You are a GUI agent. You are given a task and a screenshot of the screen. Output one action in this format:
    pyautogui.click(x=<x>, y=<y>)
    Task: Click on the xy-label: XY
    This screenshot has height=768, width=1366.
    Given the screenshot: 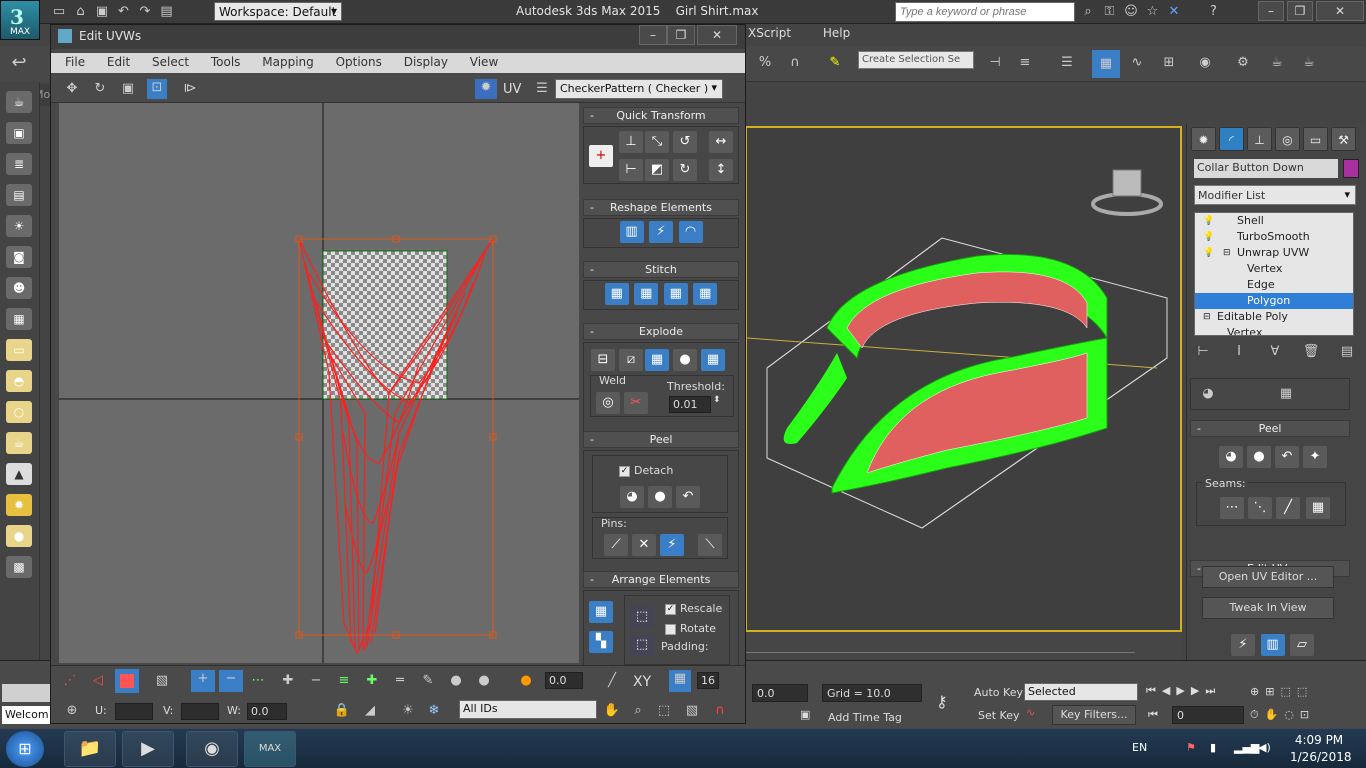 What is the action you would take?
    pyautogui.click(x=642, y=682)
    